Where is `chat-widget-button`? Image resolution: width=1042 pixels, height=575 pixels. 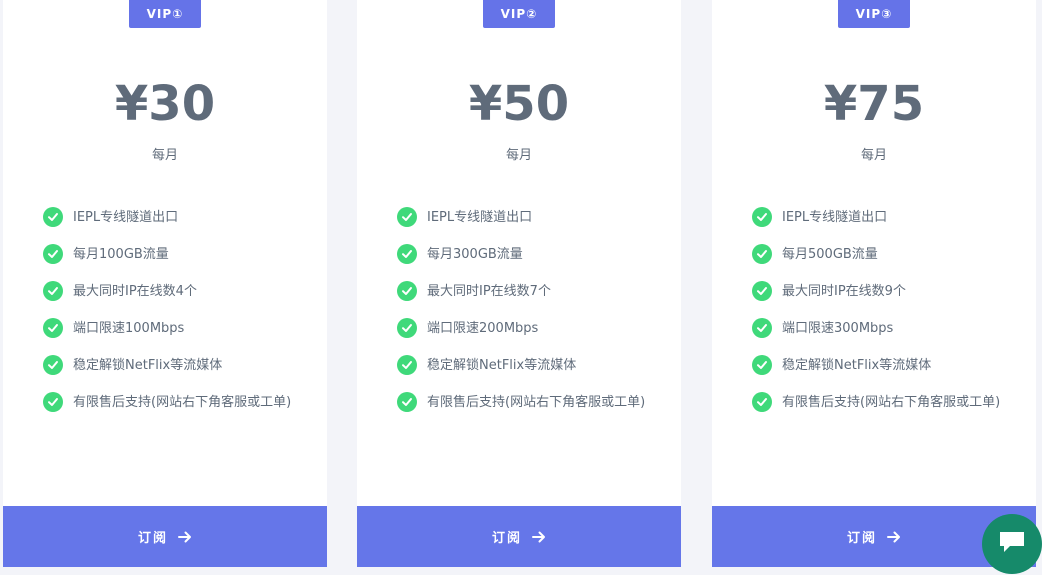 chat-widget-button is located at coordinates (1012, 544).